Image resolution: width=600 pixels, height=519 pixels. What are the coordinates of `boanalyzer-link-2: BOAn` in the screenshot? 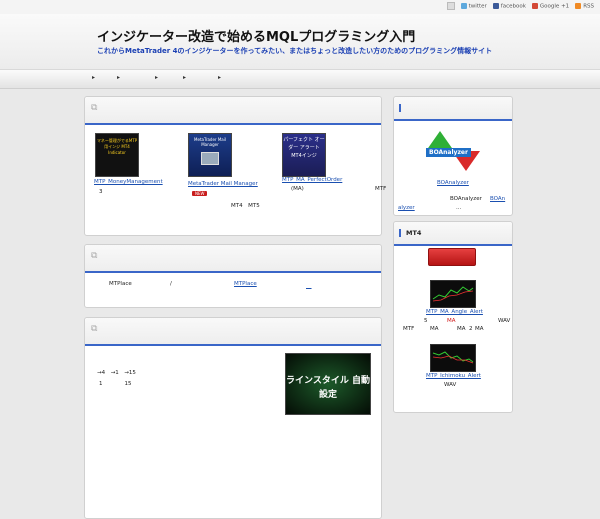 It's located at (497, 199).